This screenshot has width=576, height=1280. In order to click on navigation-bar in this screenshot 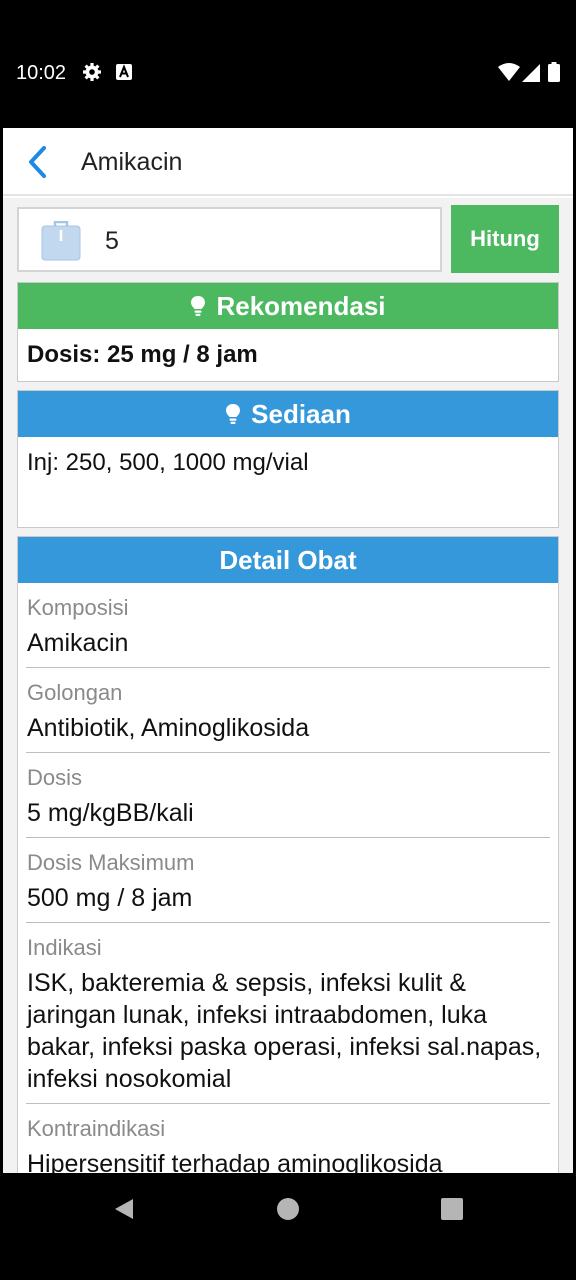, I will do `click(288, 1226)`.